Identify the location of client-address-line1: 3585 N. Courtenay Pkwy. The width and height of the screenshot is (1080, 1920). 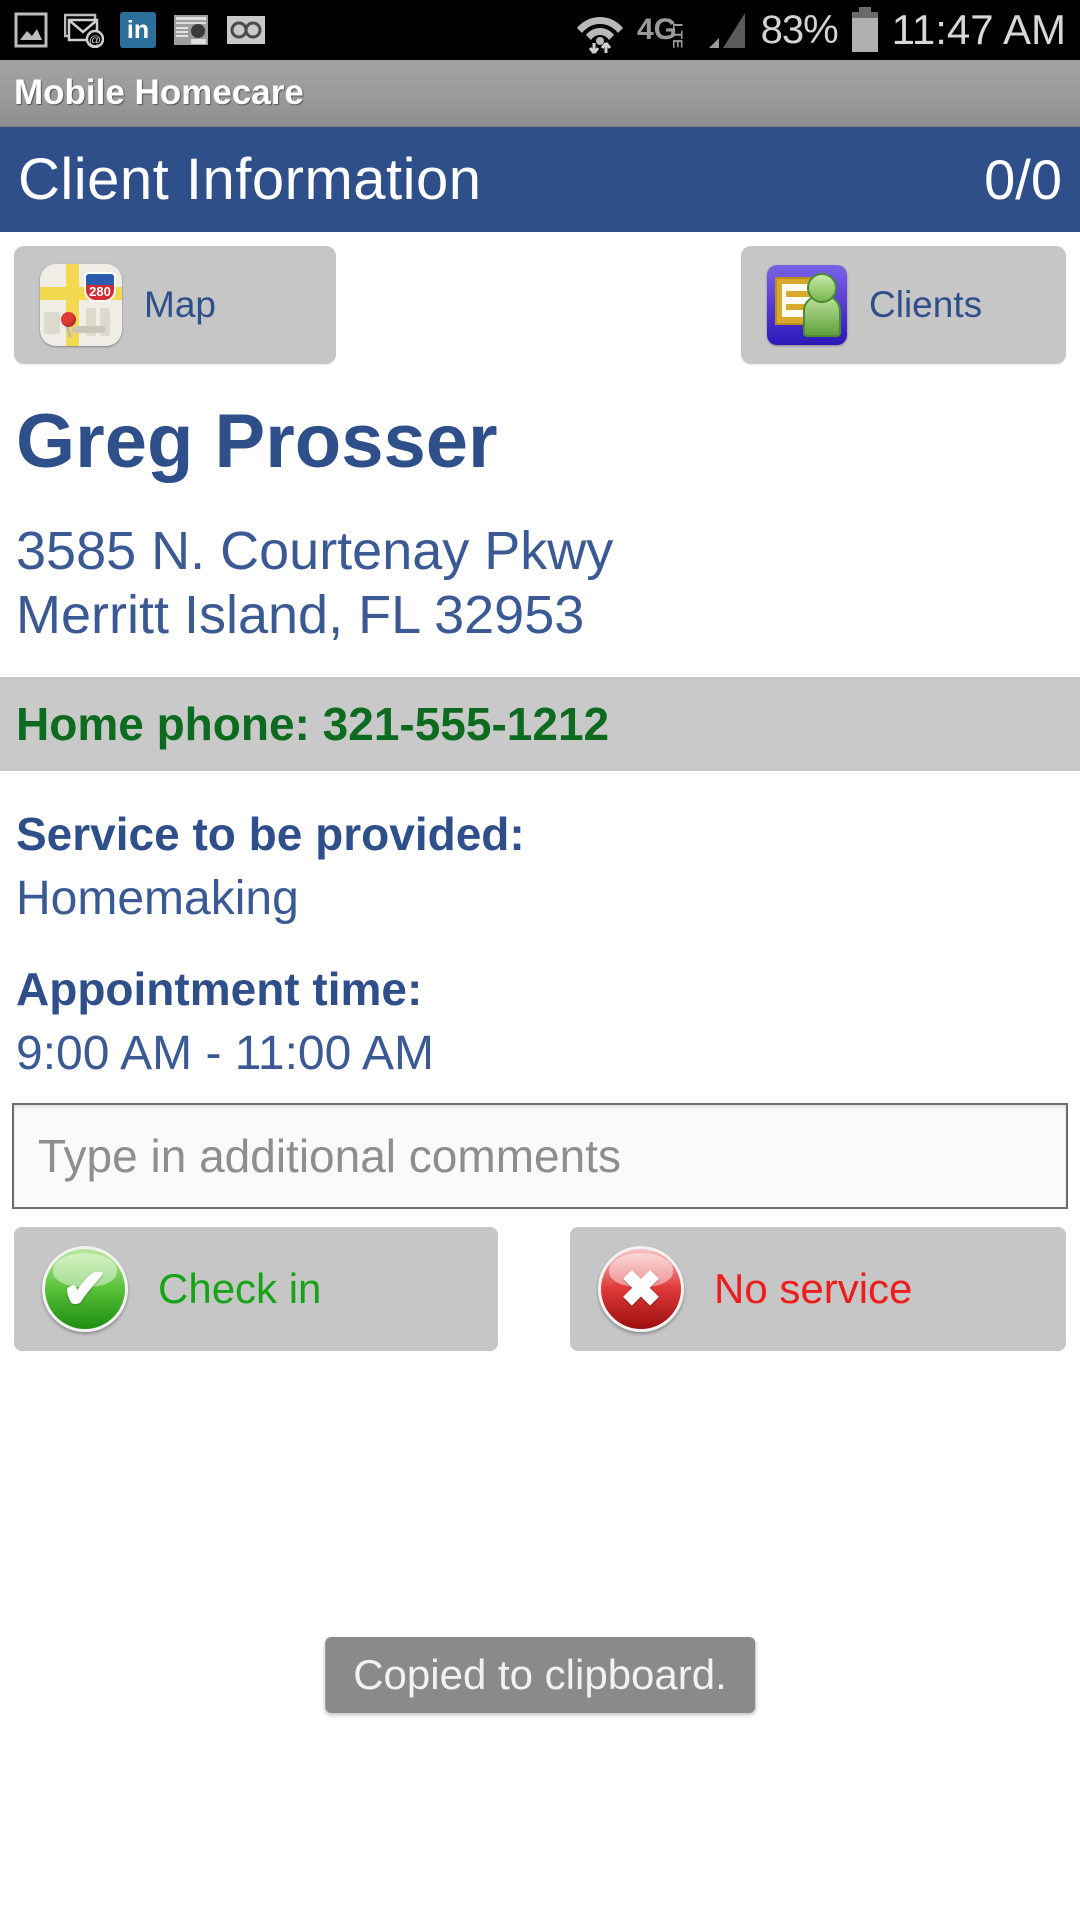
(315, 550).